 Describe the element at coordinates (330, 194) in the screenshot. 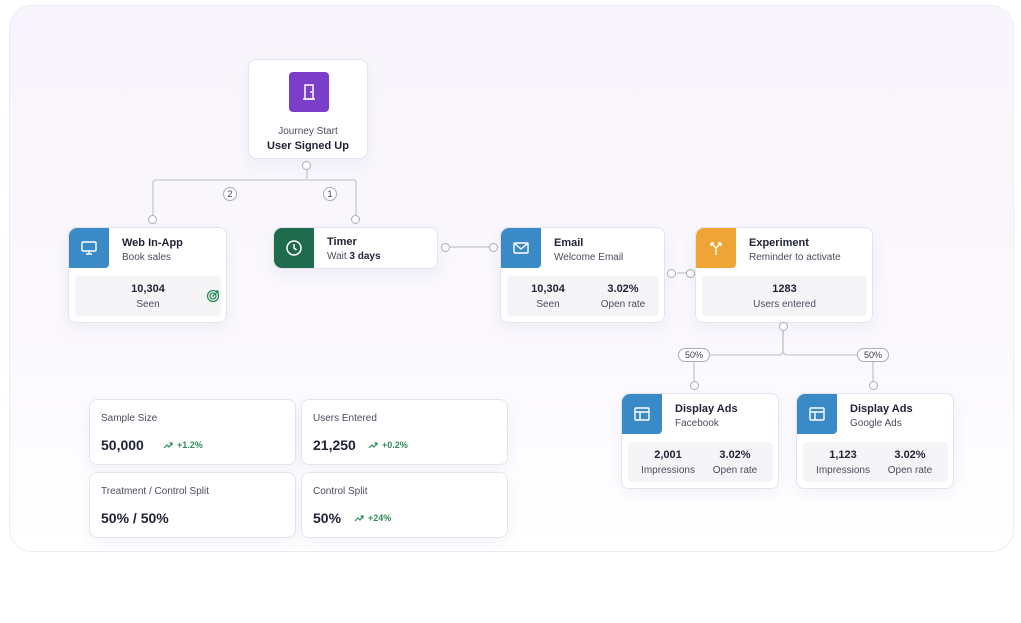

I see `branch-badge-1: 1` at that location.